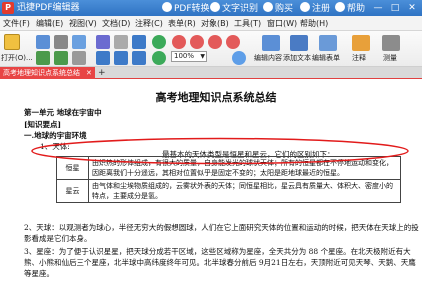  Describe the element at coordinates (79, 58) in the screenshot. I see `cut-icon` at that location.